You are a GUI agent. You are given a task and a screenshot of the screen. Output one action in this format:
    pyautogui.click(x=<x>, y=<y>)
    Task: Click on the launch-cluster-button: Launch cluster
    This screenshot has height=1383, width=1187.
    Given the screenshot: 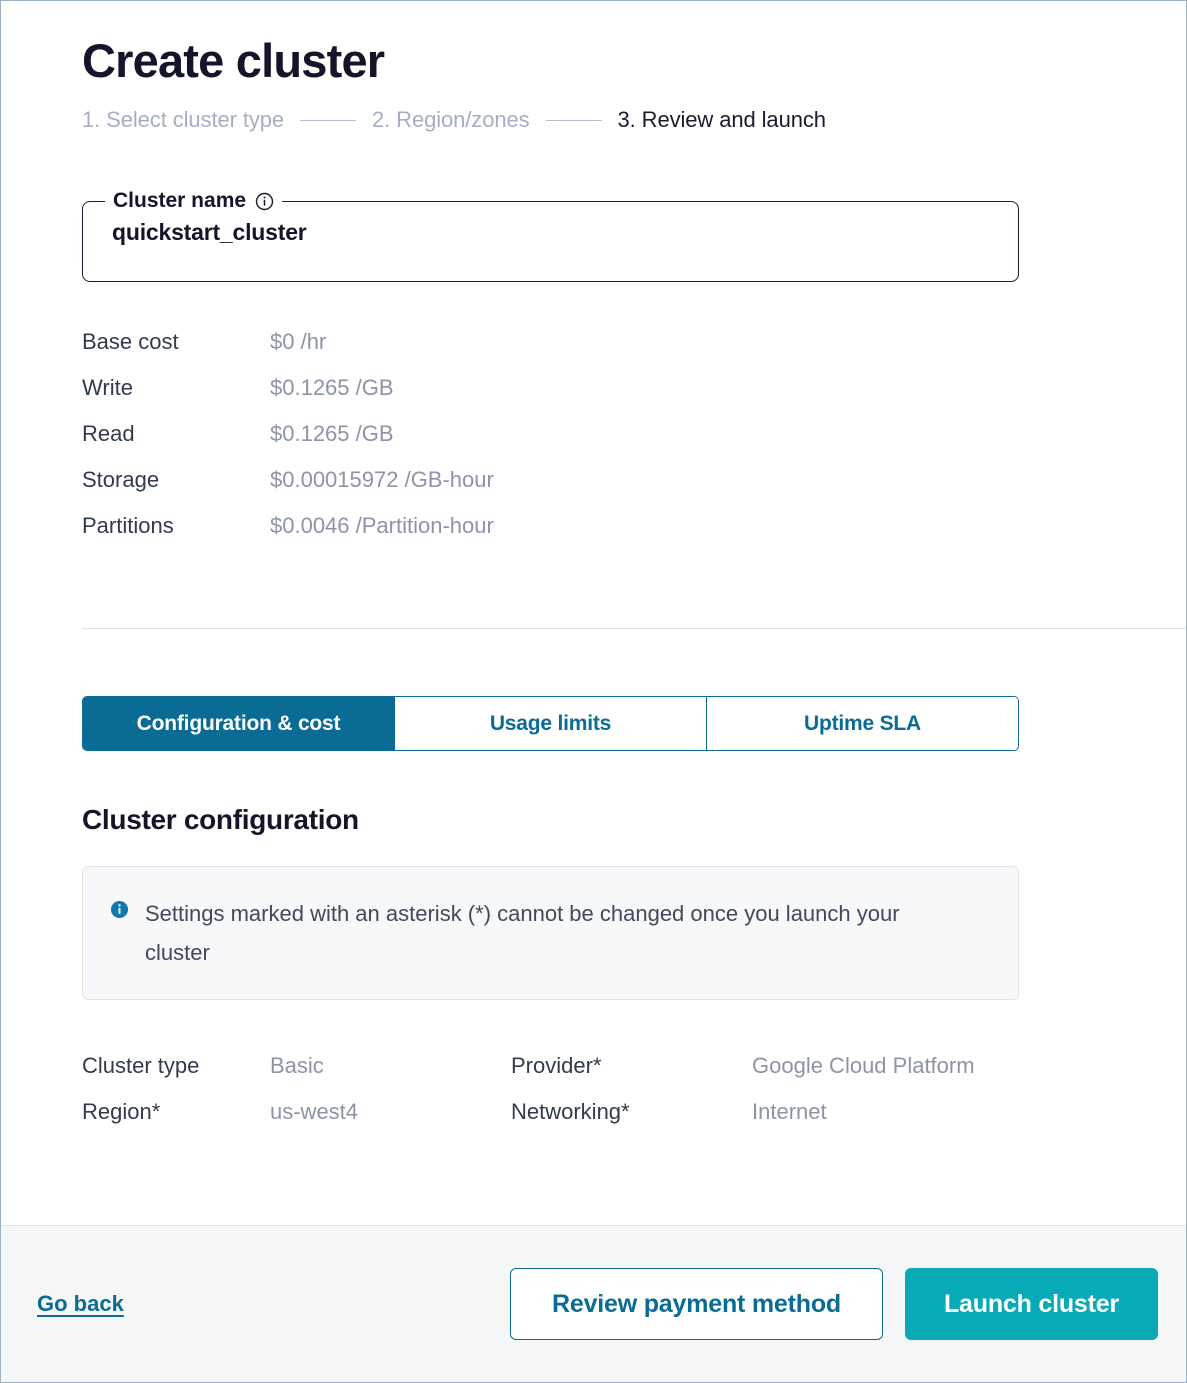 What is the action you would take?
    pyautogui.click(x=1031, y=1304)
    